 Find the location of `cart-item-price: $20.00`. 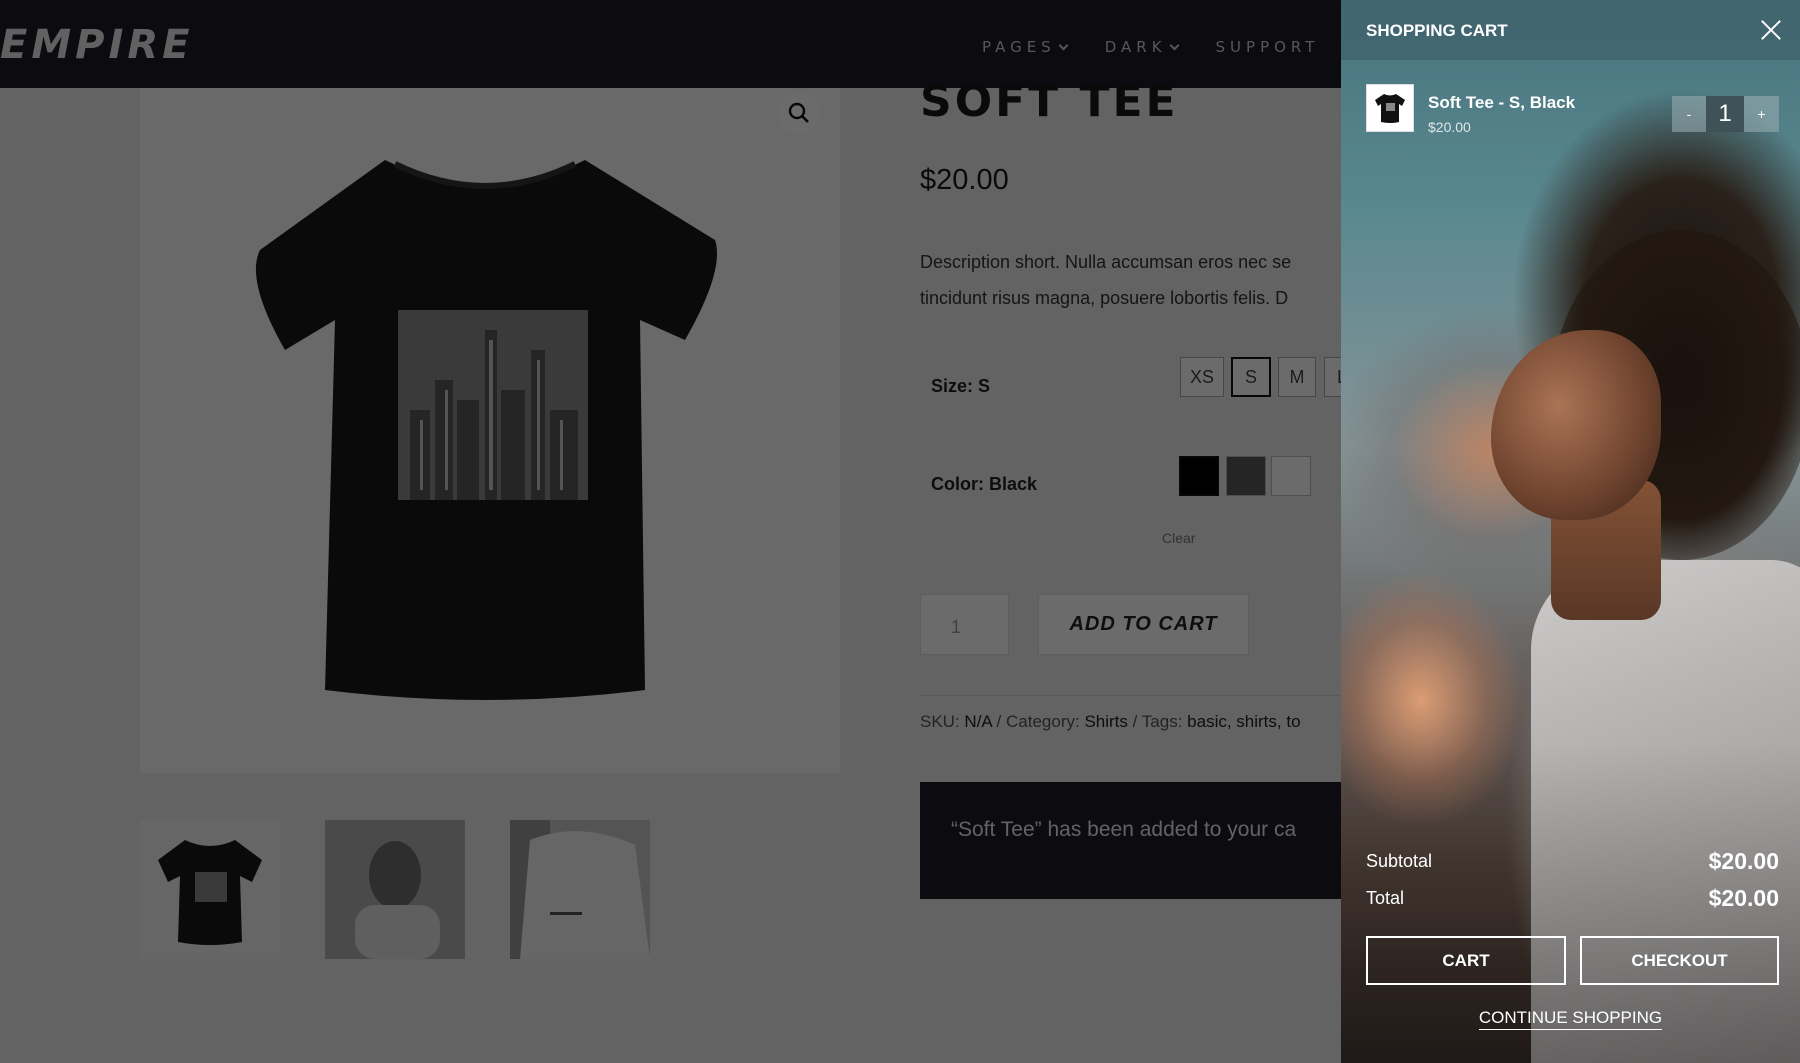

cart-item-price: $20.00 is located at coordinates (1449, 127).